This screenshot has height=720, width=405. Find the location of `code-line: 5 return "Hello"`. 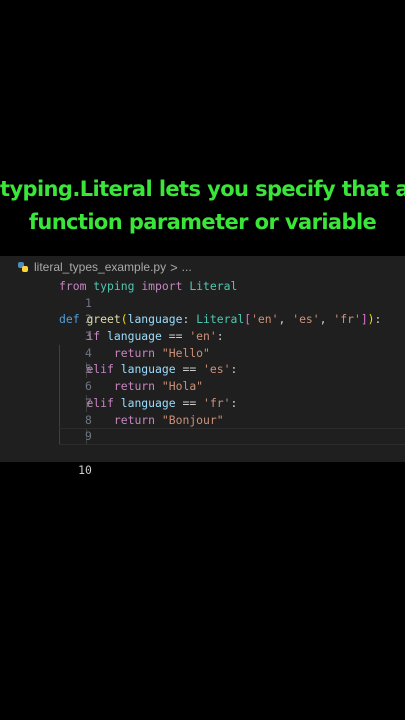

code-line: 5 return "Hello" is located at coordinates (202, 361).